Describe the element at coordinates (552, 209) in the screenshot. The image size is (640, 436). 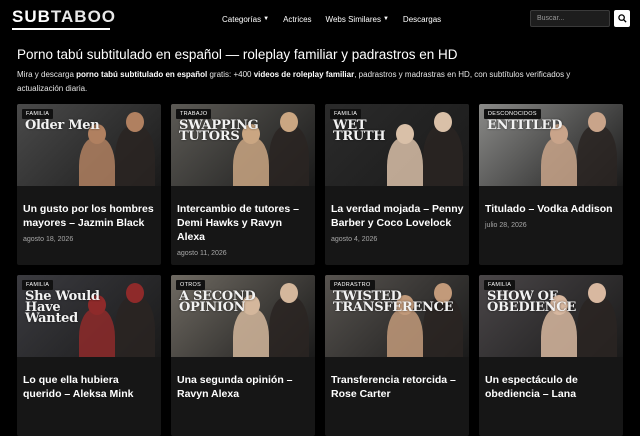
I see `video-title: Titulado – Vodka Addison` at that location.